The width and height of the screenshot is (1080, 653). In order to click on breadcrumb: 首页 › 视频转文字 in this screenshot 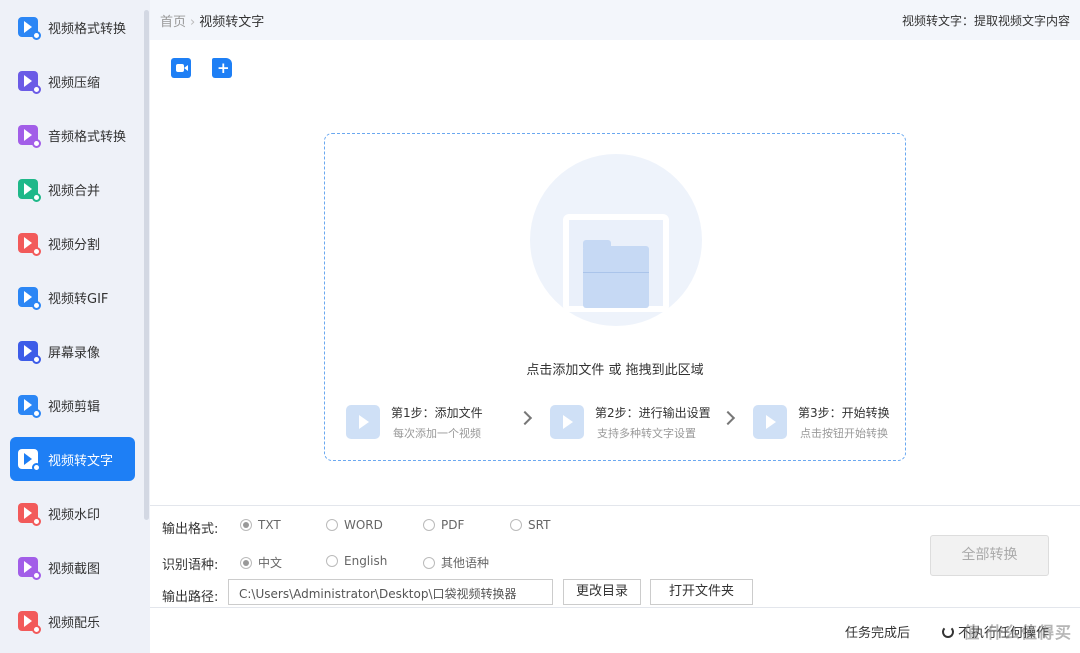, I will do `click(212, 20)`.